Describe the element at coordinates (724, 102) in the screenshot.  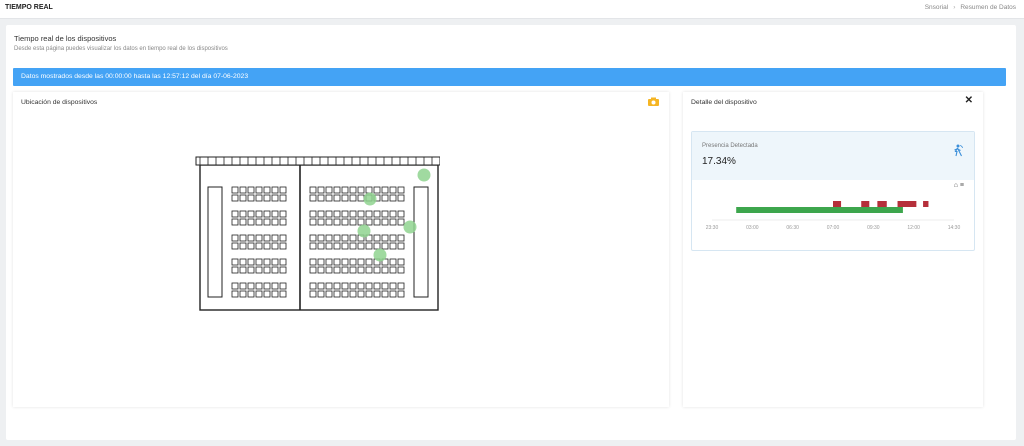
I see `panel-title-detail: Detalle del dispositivo` at that location.